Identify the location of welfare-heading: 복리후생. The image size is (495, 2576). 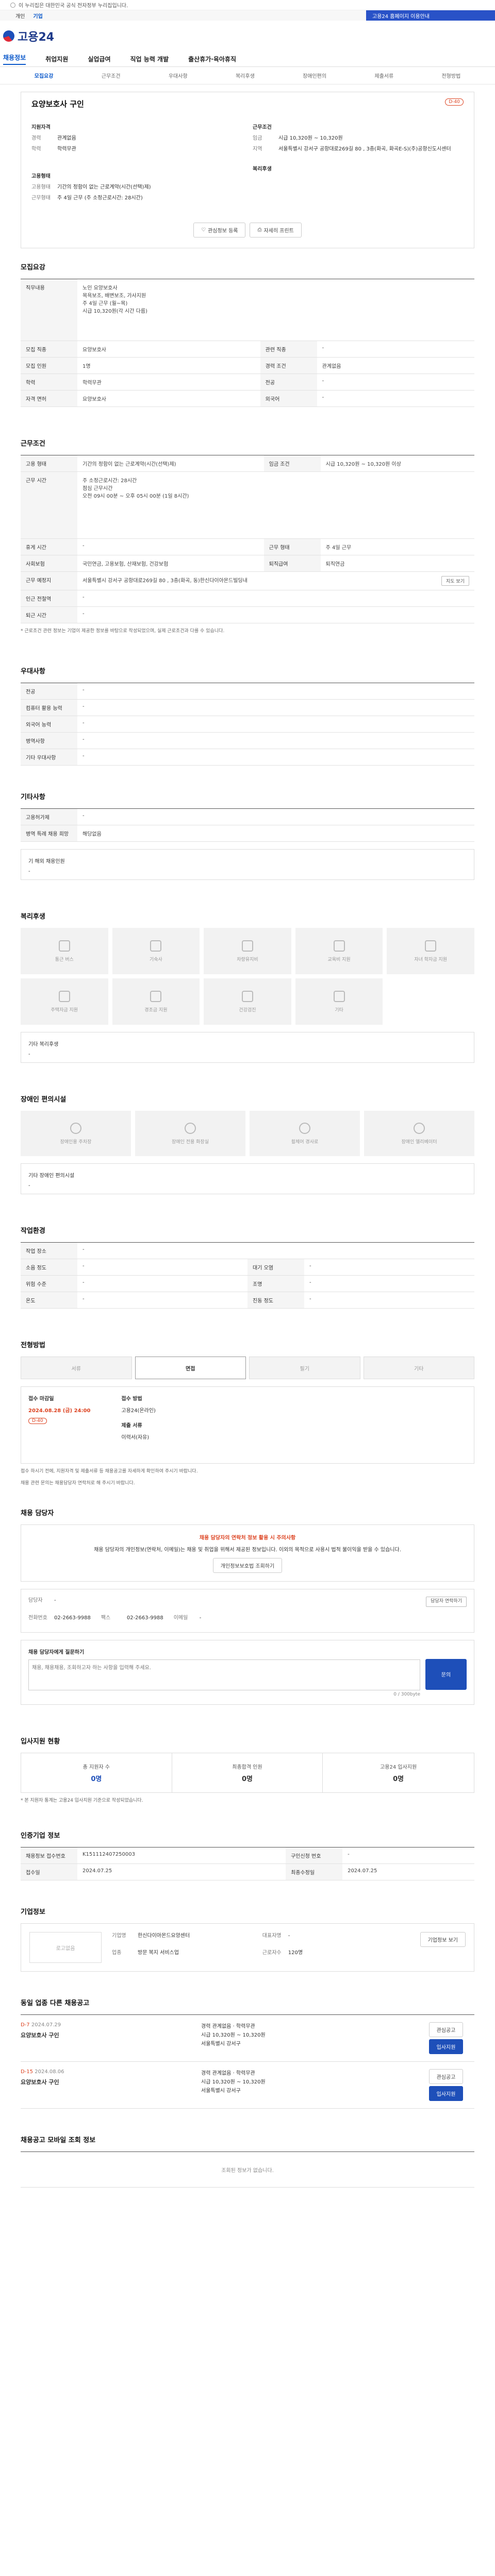
(262, 169).